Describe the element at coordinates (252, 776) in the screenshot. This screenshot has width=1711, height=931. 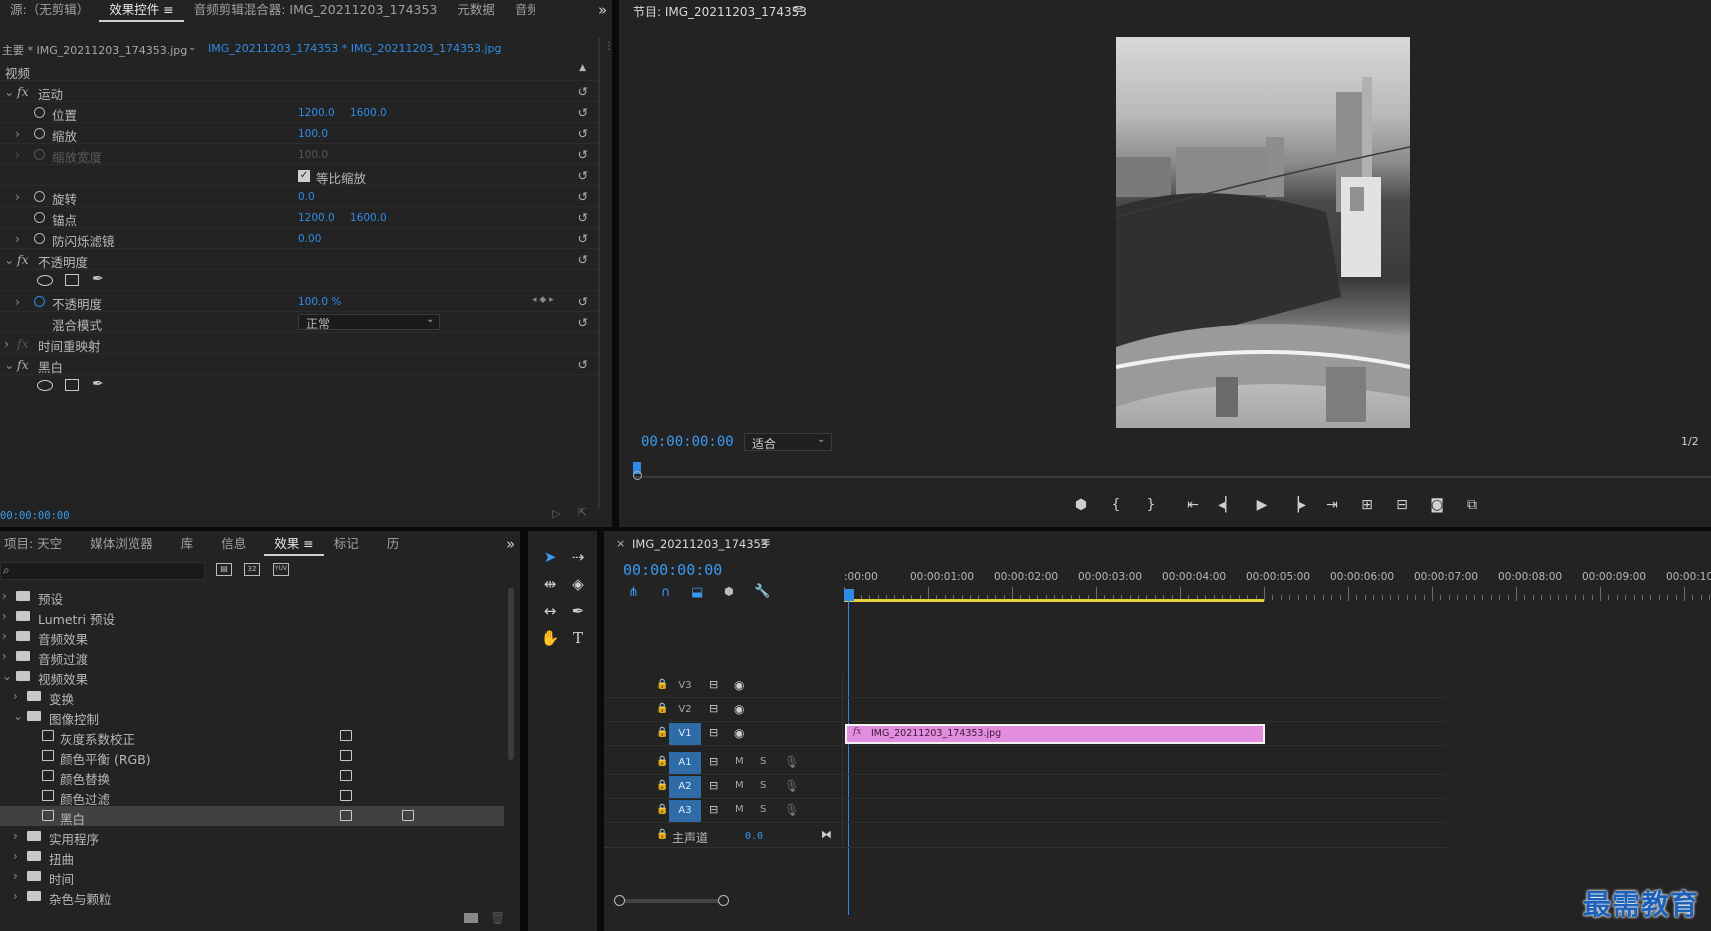
I see `effect-item: 颜色替换` at that location.